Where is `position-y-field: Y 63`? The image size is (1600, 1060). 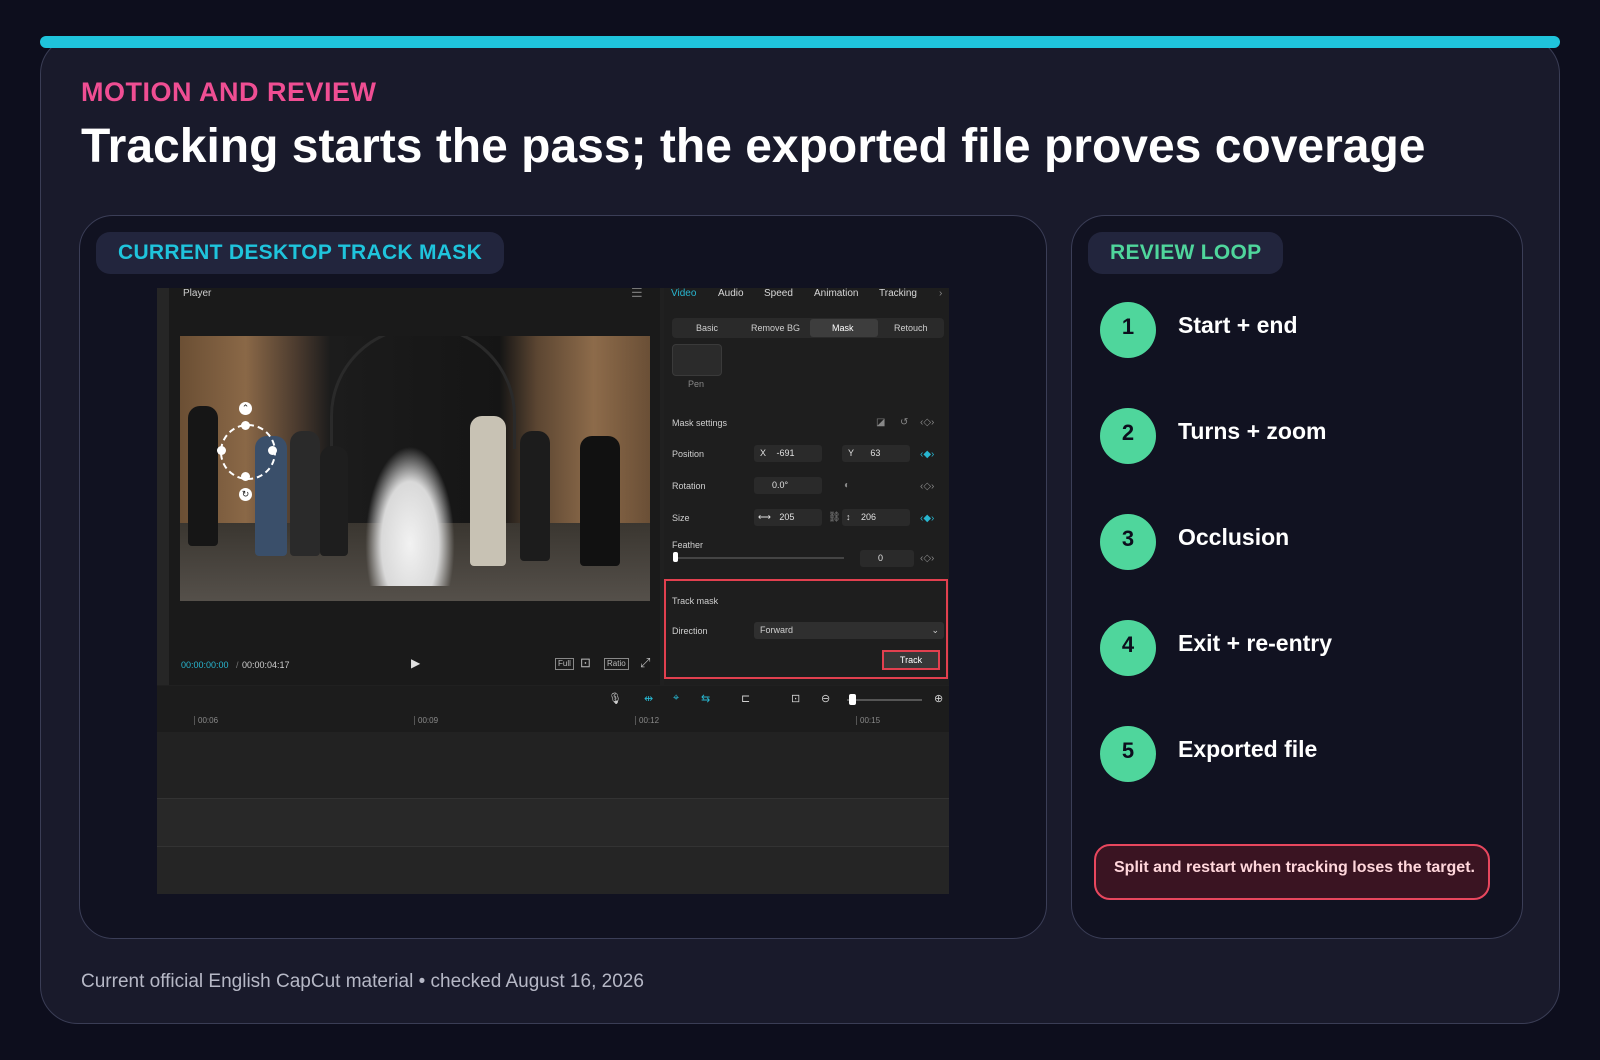 position-y-field: Y 63 is located at coordinates (876, 453).